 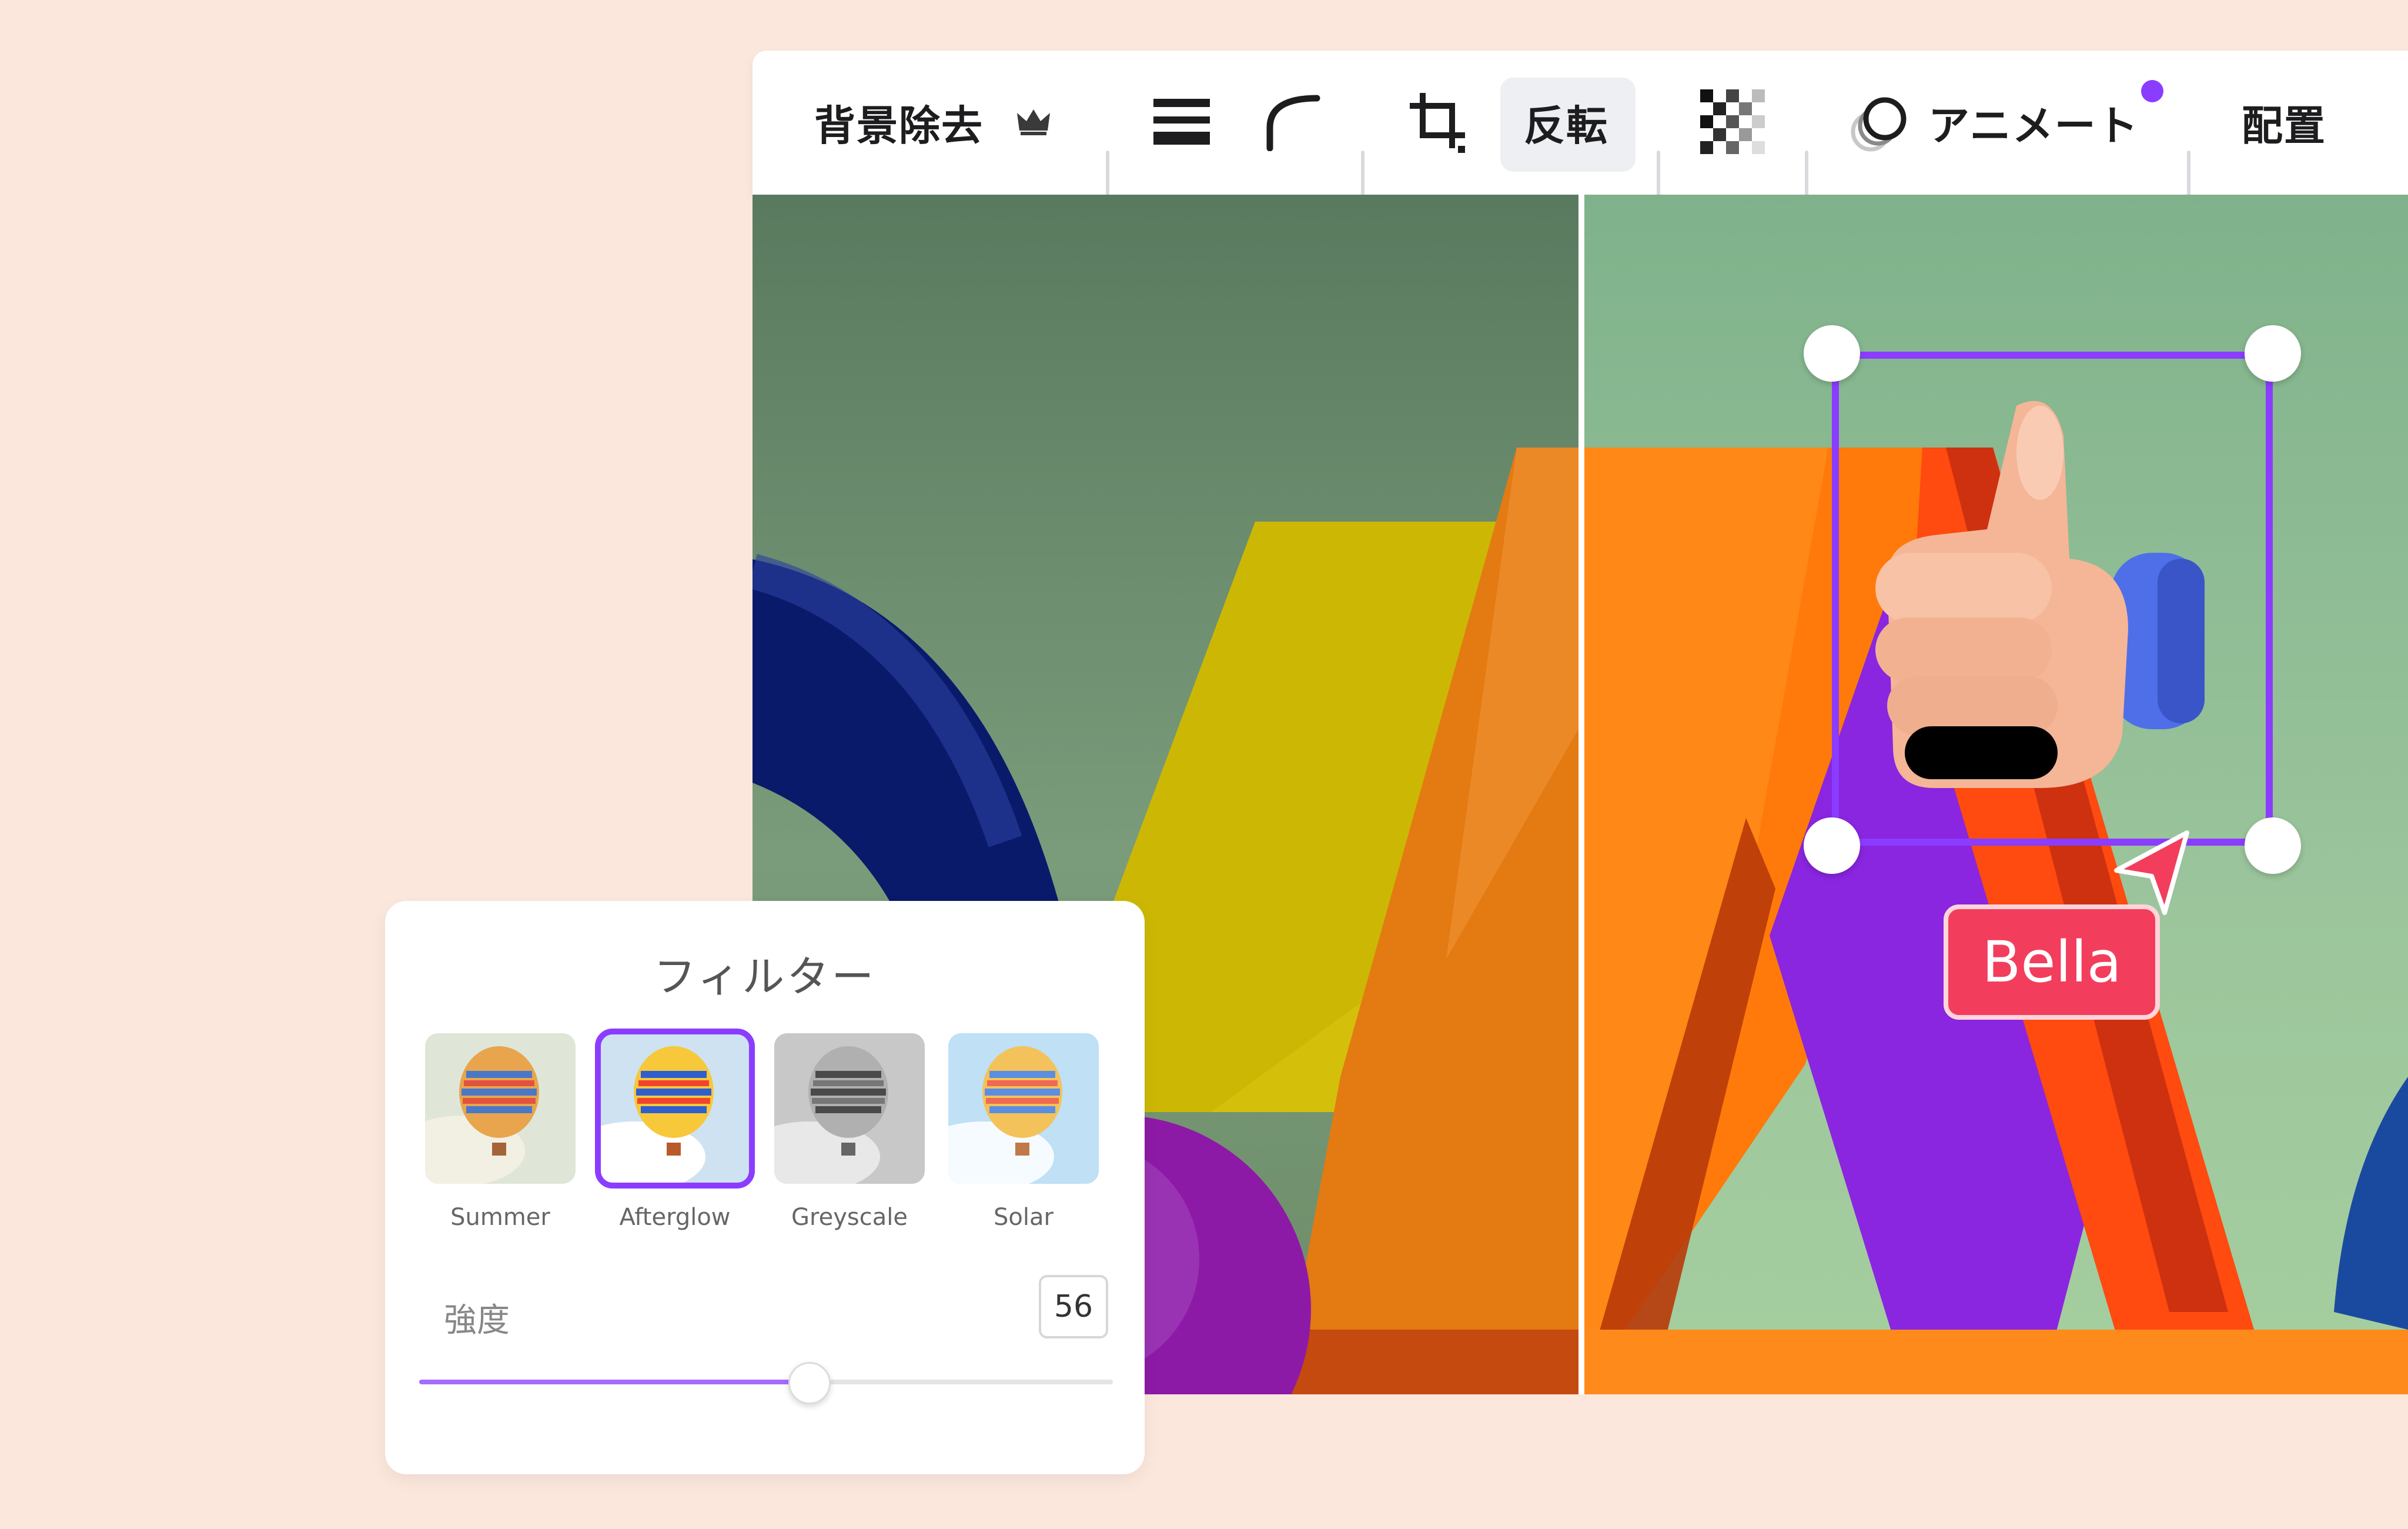 I want to click on editor-toolbar: 背景除去 反転 アニメート 配置, so click(x=1580, y=126).